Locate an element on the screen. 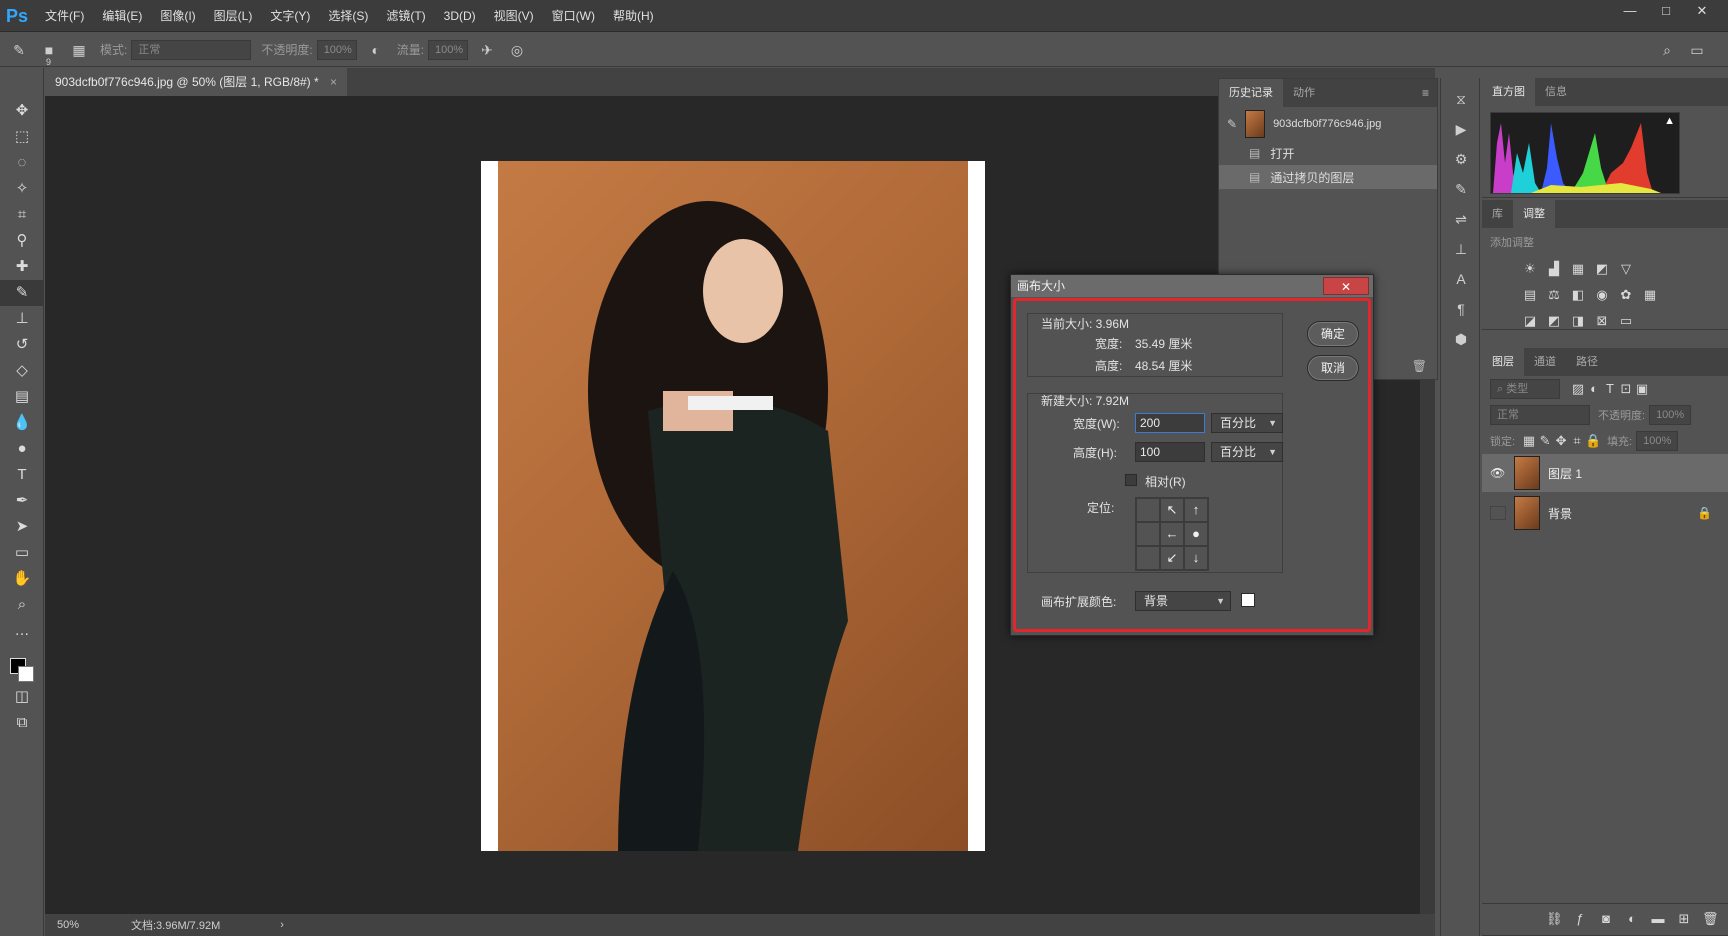 Image resolution: width=1728 pixels, height=936 pixels. quick-mask-icon: ◫ is located at coordinates (22, 697).